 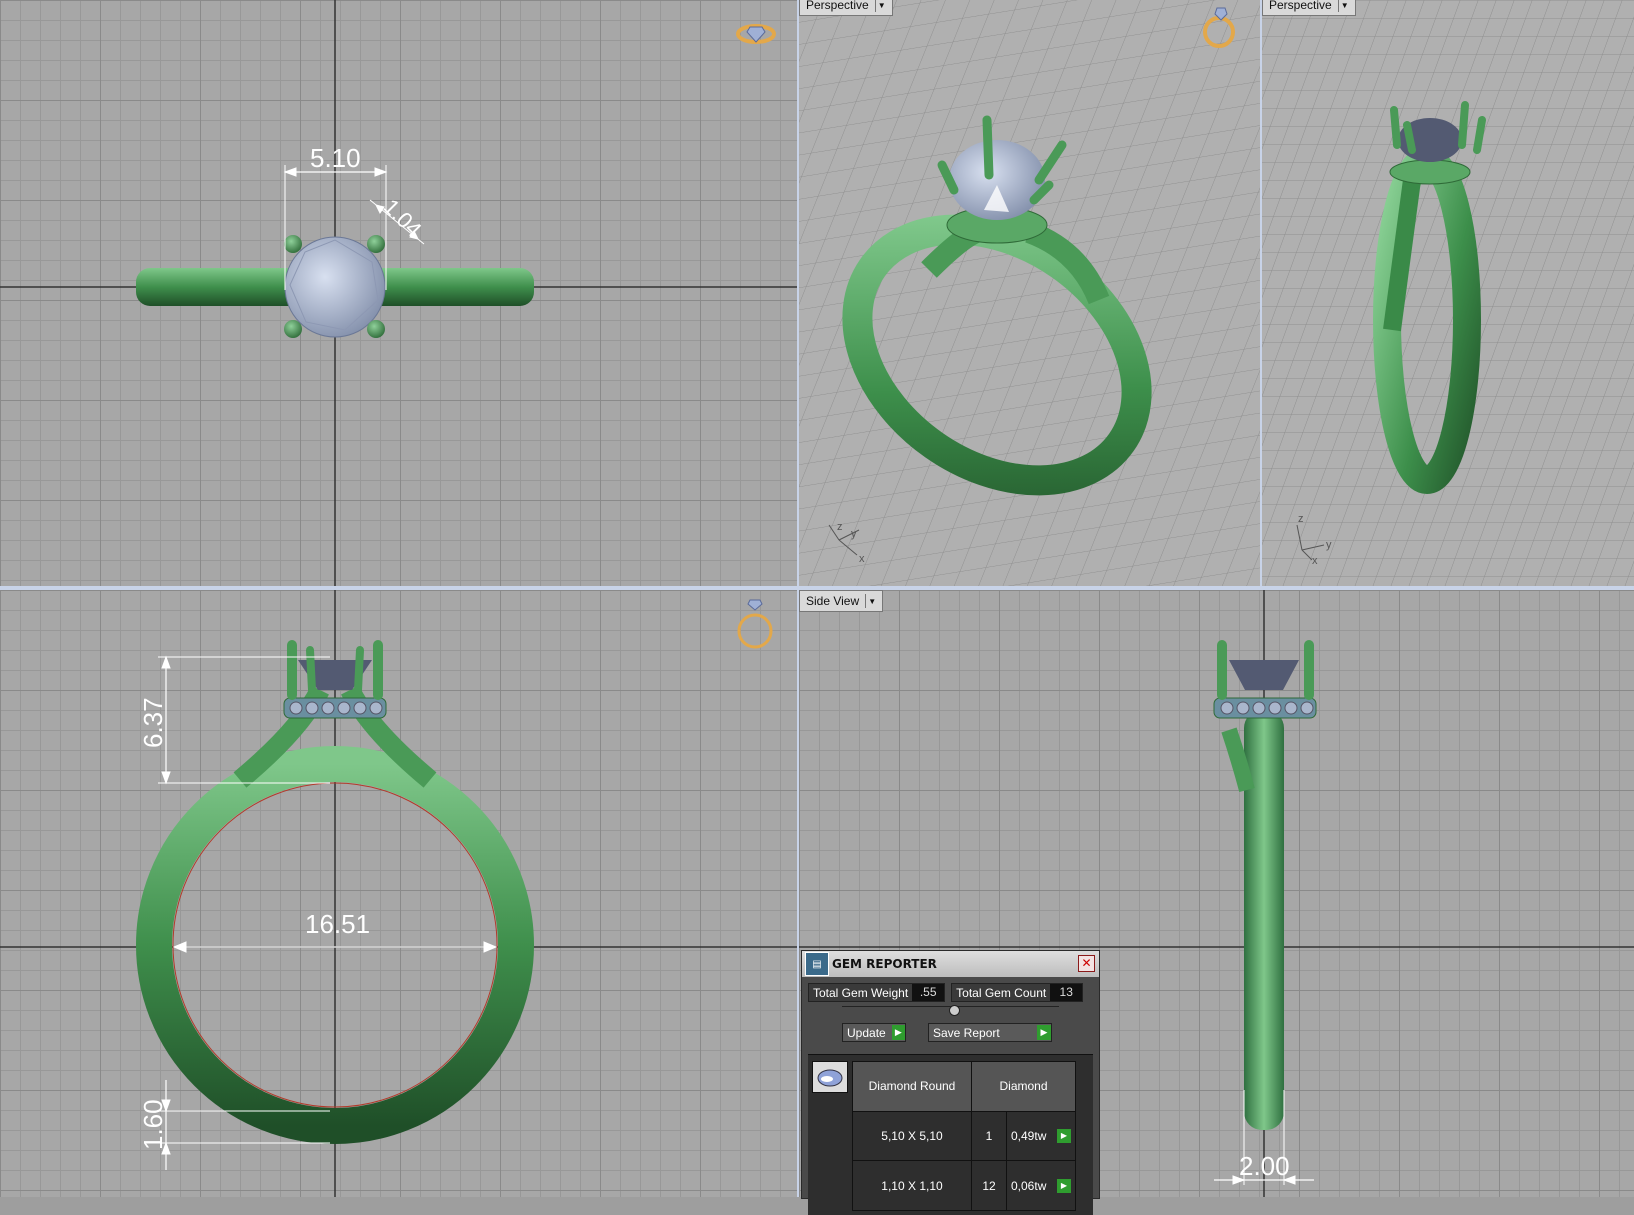 I want to click on gem-reporter-titlebar: ▤ GEM REPORTER ✕, so click(x=950, y=964).